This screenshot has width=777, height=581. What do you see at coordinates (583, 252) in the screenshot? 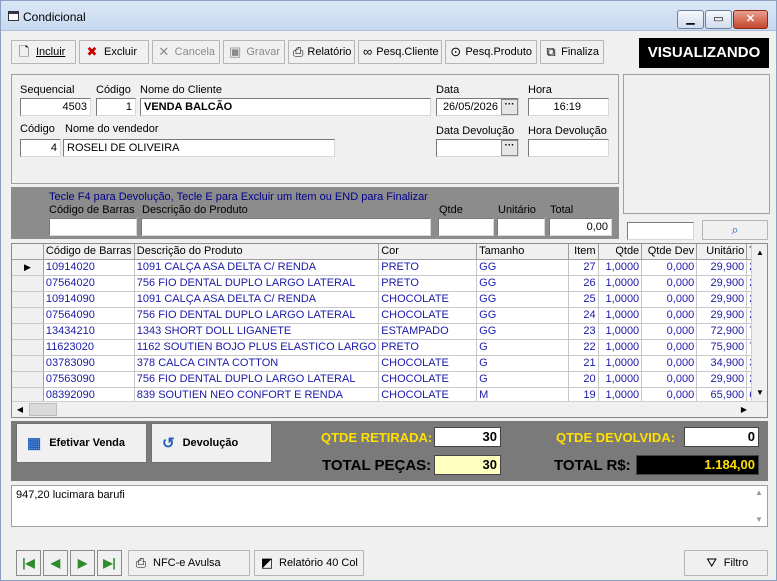
I see `col-header: Item` at bounding box center [583, 252].